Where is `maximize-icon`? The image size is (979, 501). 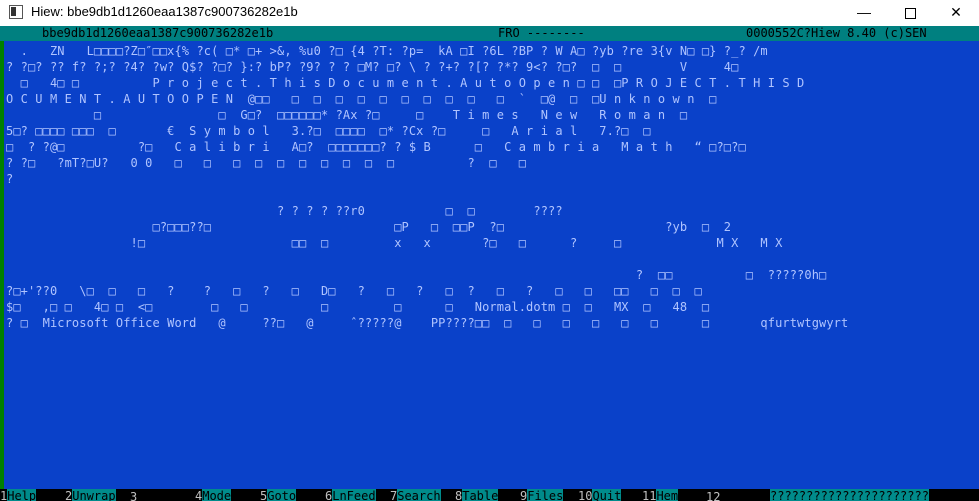 maximize-icon is located at coordinates (910, 13).